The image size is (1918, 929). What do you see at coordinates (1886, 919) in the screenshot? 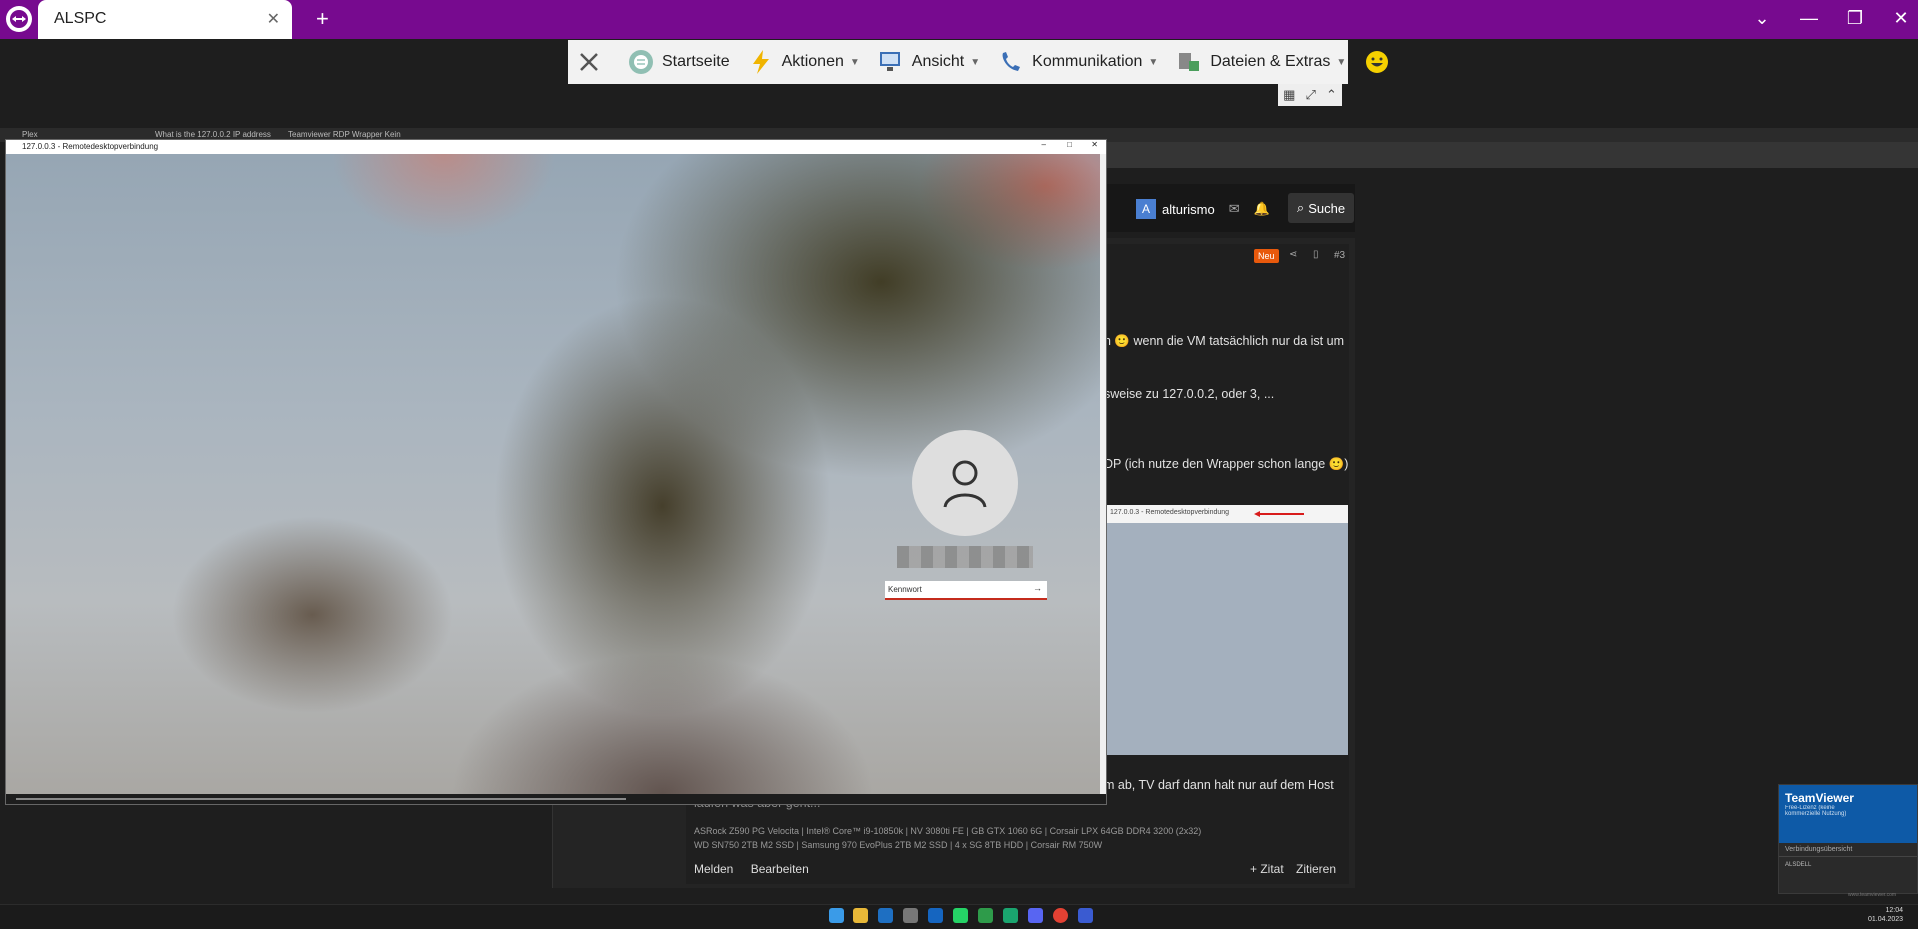
I see `clock-date: 01.04.2023` at bounding box center [1886, 919].